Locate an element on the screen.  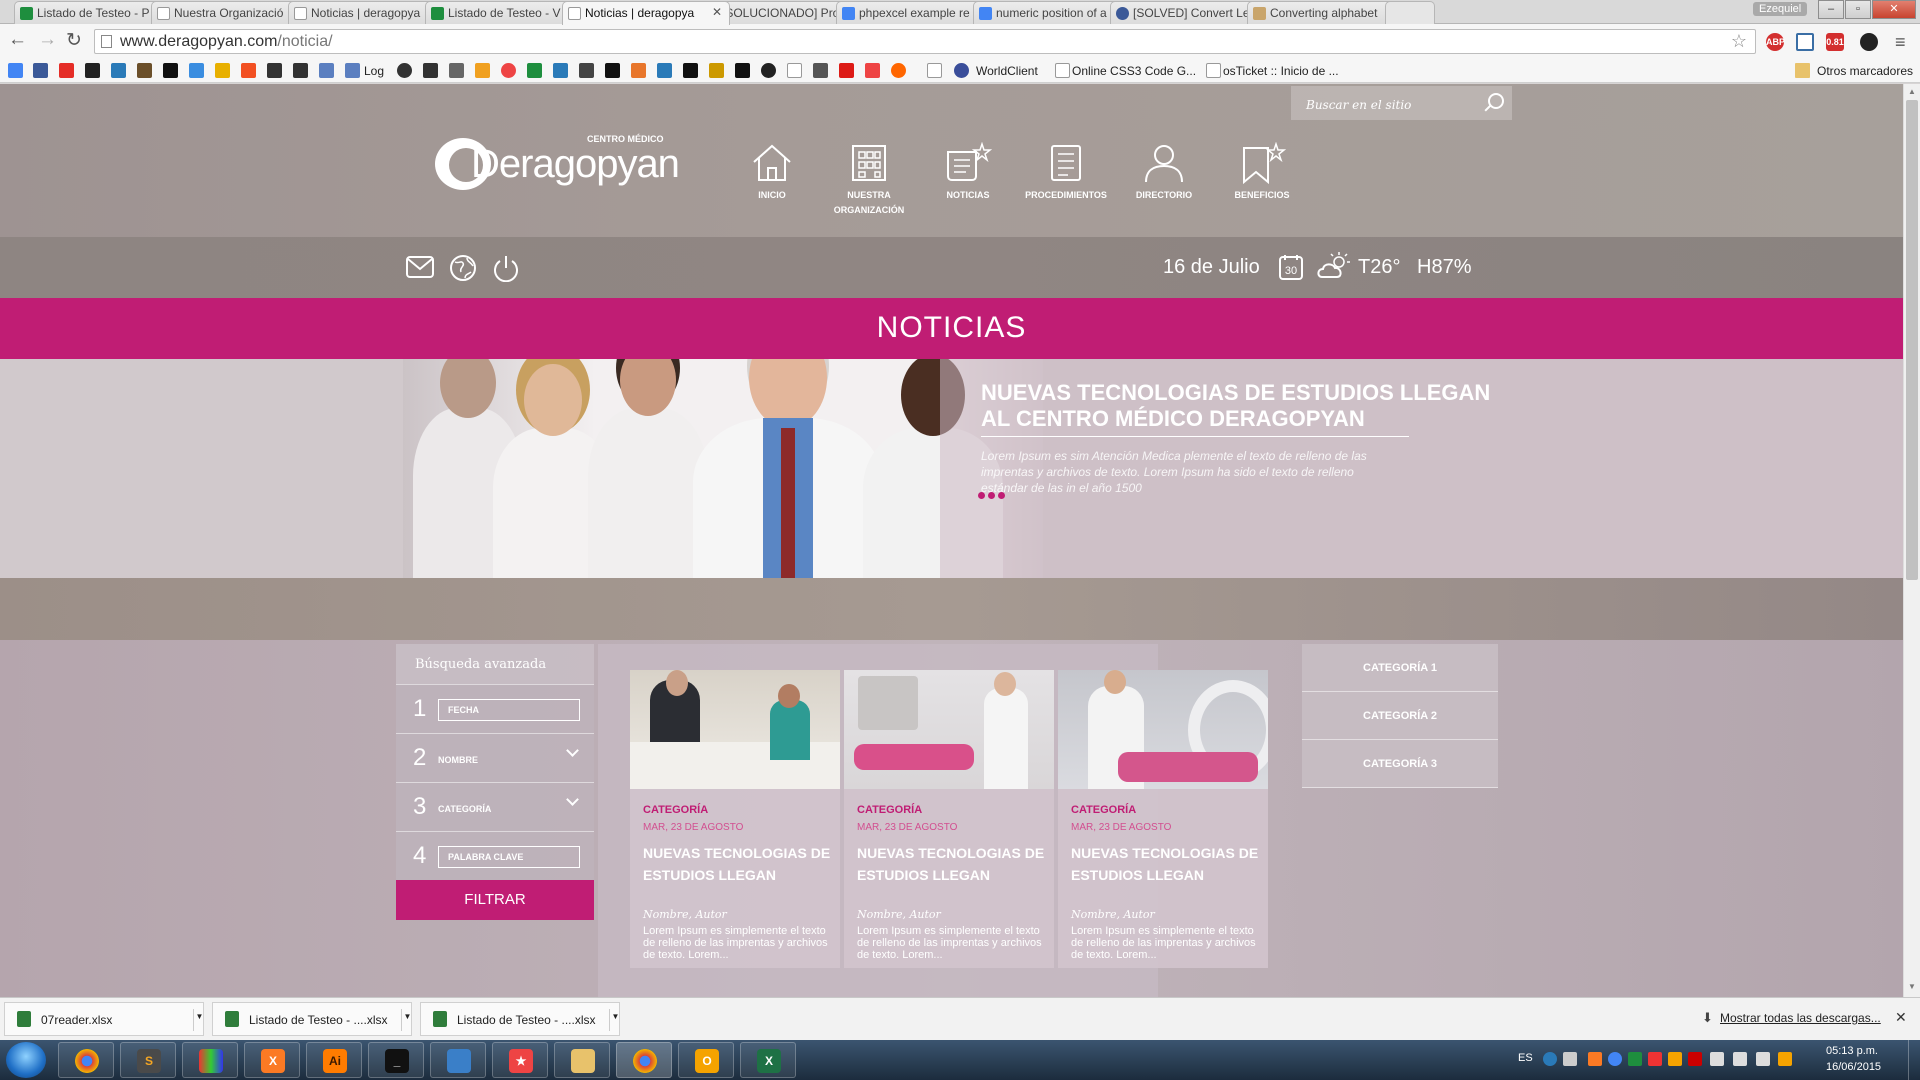
close-icon: ✕ is located at coordinates (1901, 1017).